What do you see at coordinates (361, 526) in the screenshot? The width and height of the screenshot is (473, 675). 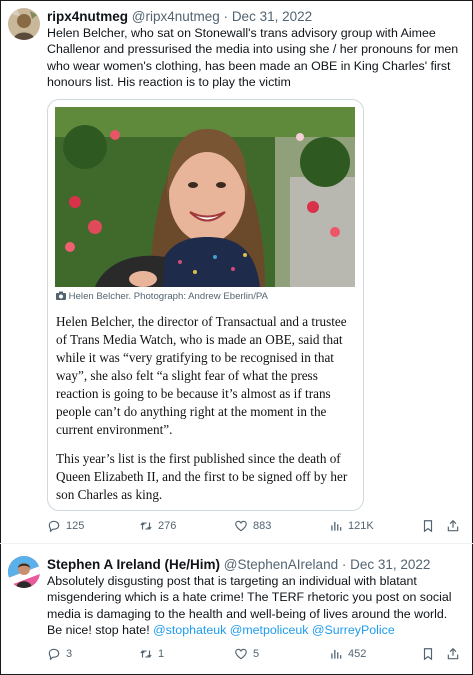 I see `views-count: 121K` at bounding box center [361, 526].